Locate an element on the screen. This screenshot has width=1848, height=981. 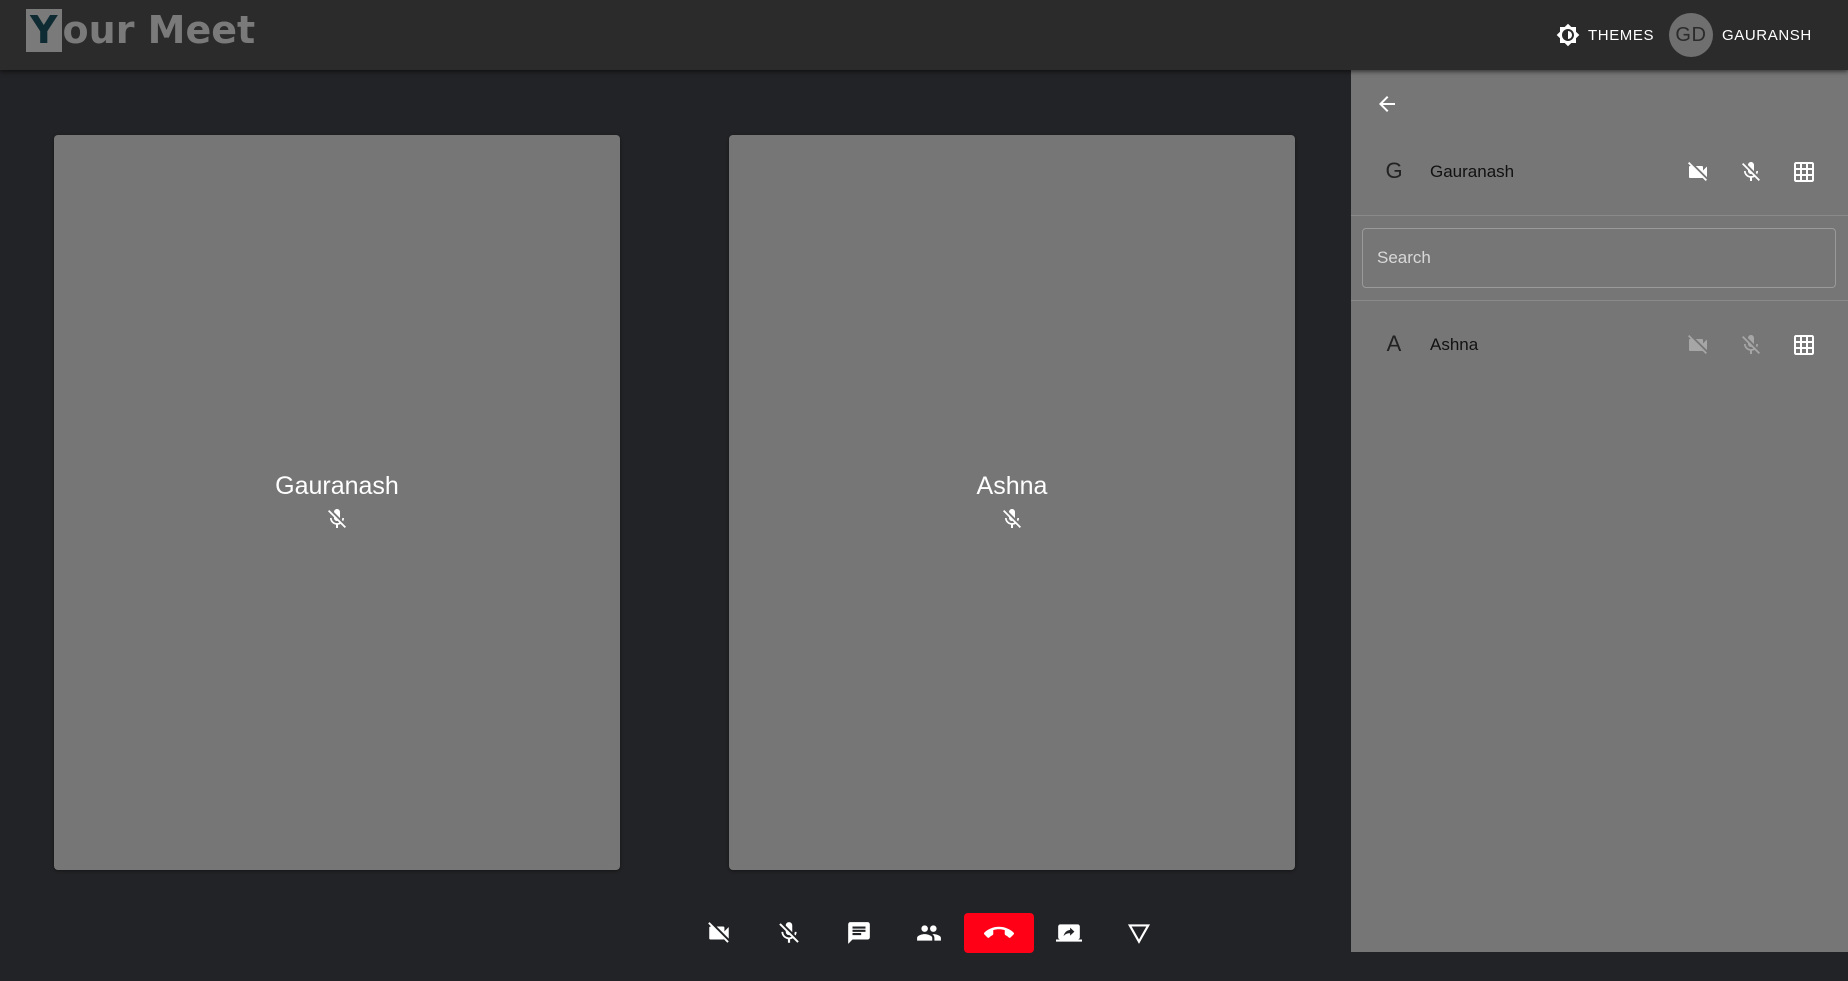
user-menu: GD GAURANSH is located at coordinates (1740, 35).